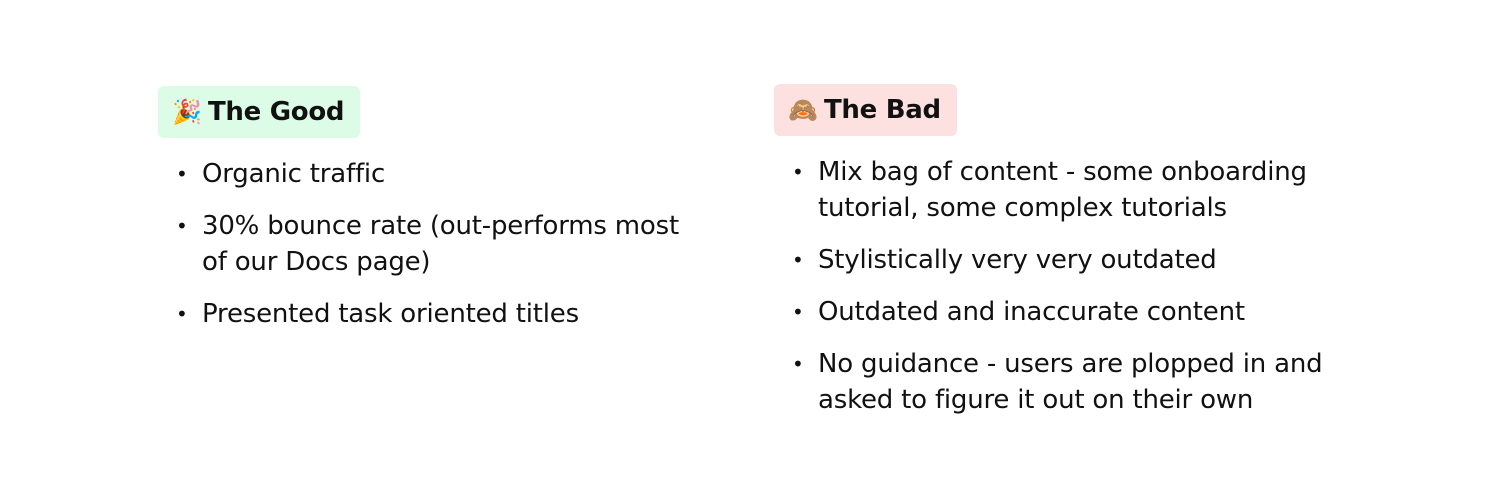  I want to click on see-no-evil-monkey-icon: 🙈, so click(803, 110).